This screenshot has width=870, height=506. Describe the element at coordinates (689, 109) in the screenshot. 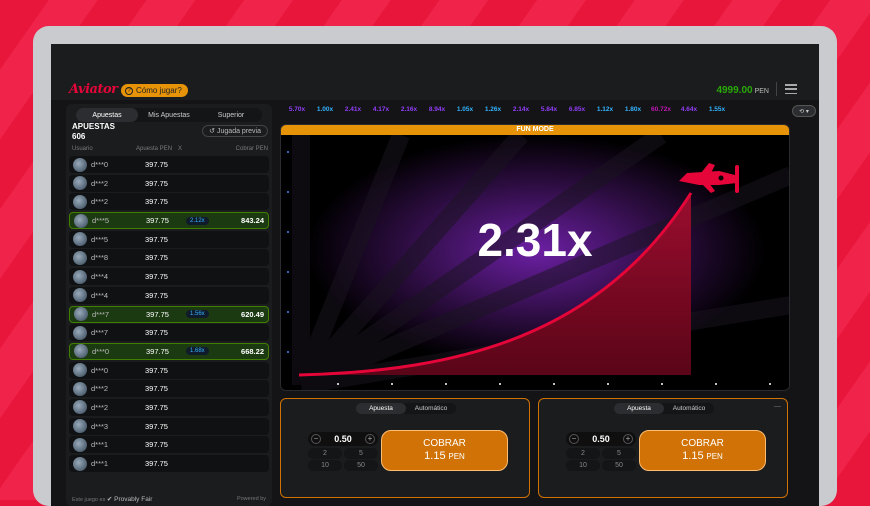

I see `history-multiplier: 4.64x` at that location.